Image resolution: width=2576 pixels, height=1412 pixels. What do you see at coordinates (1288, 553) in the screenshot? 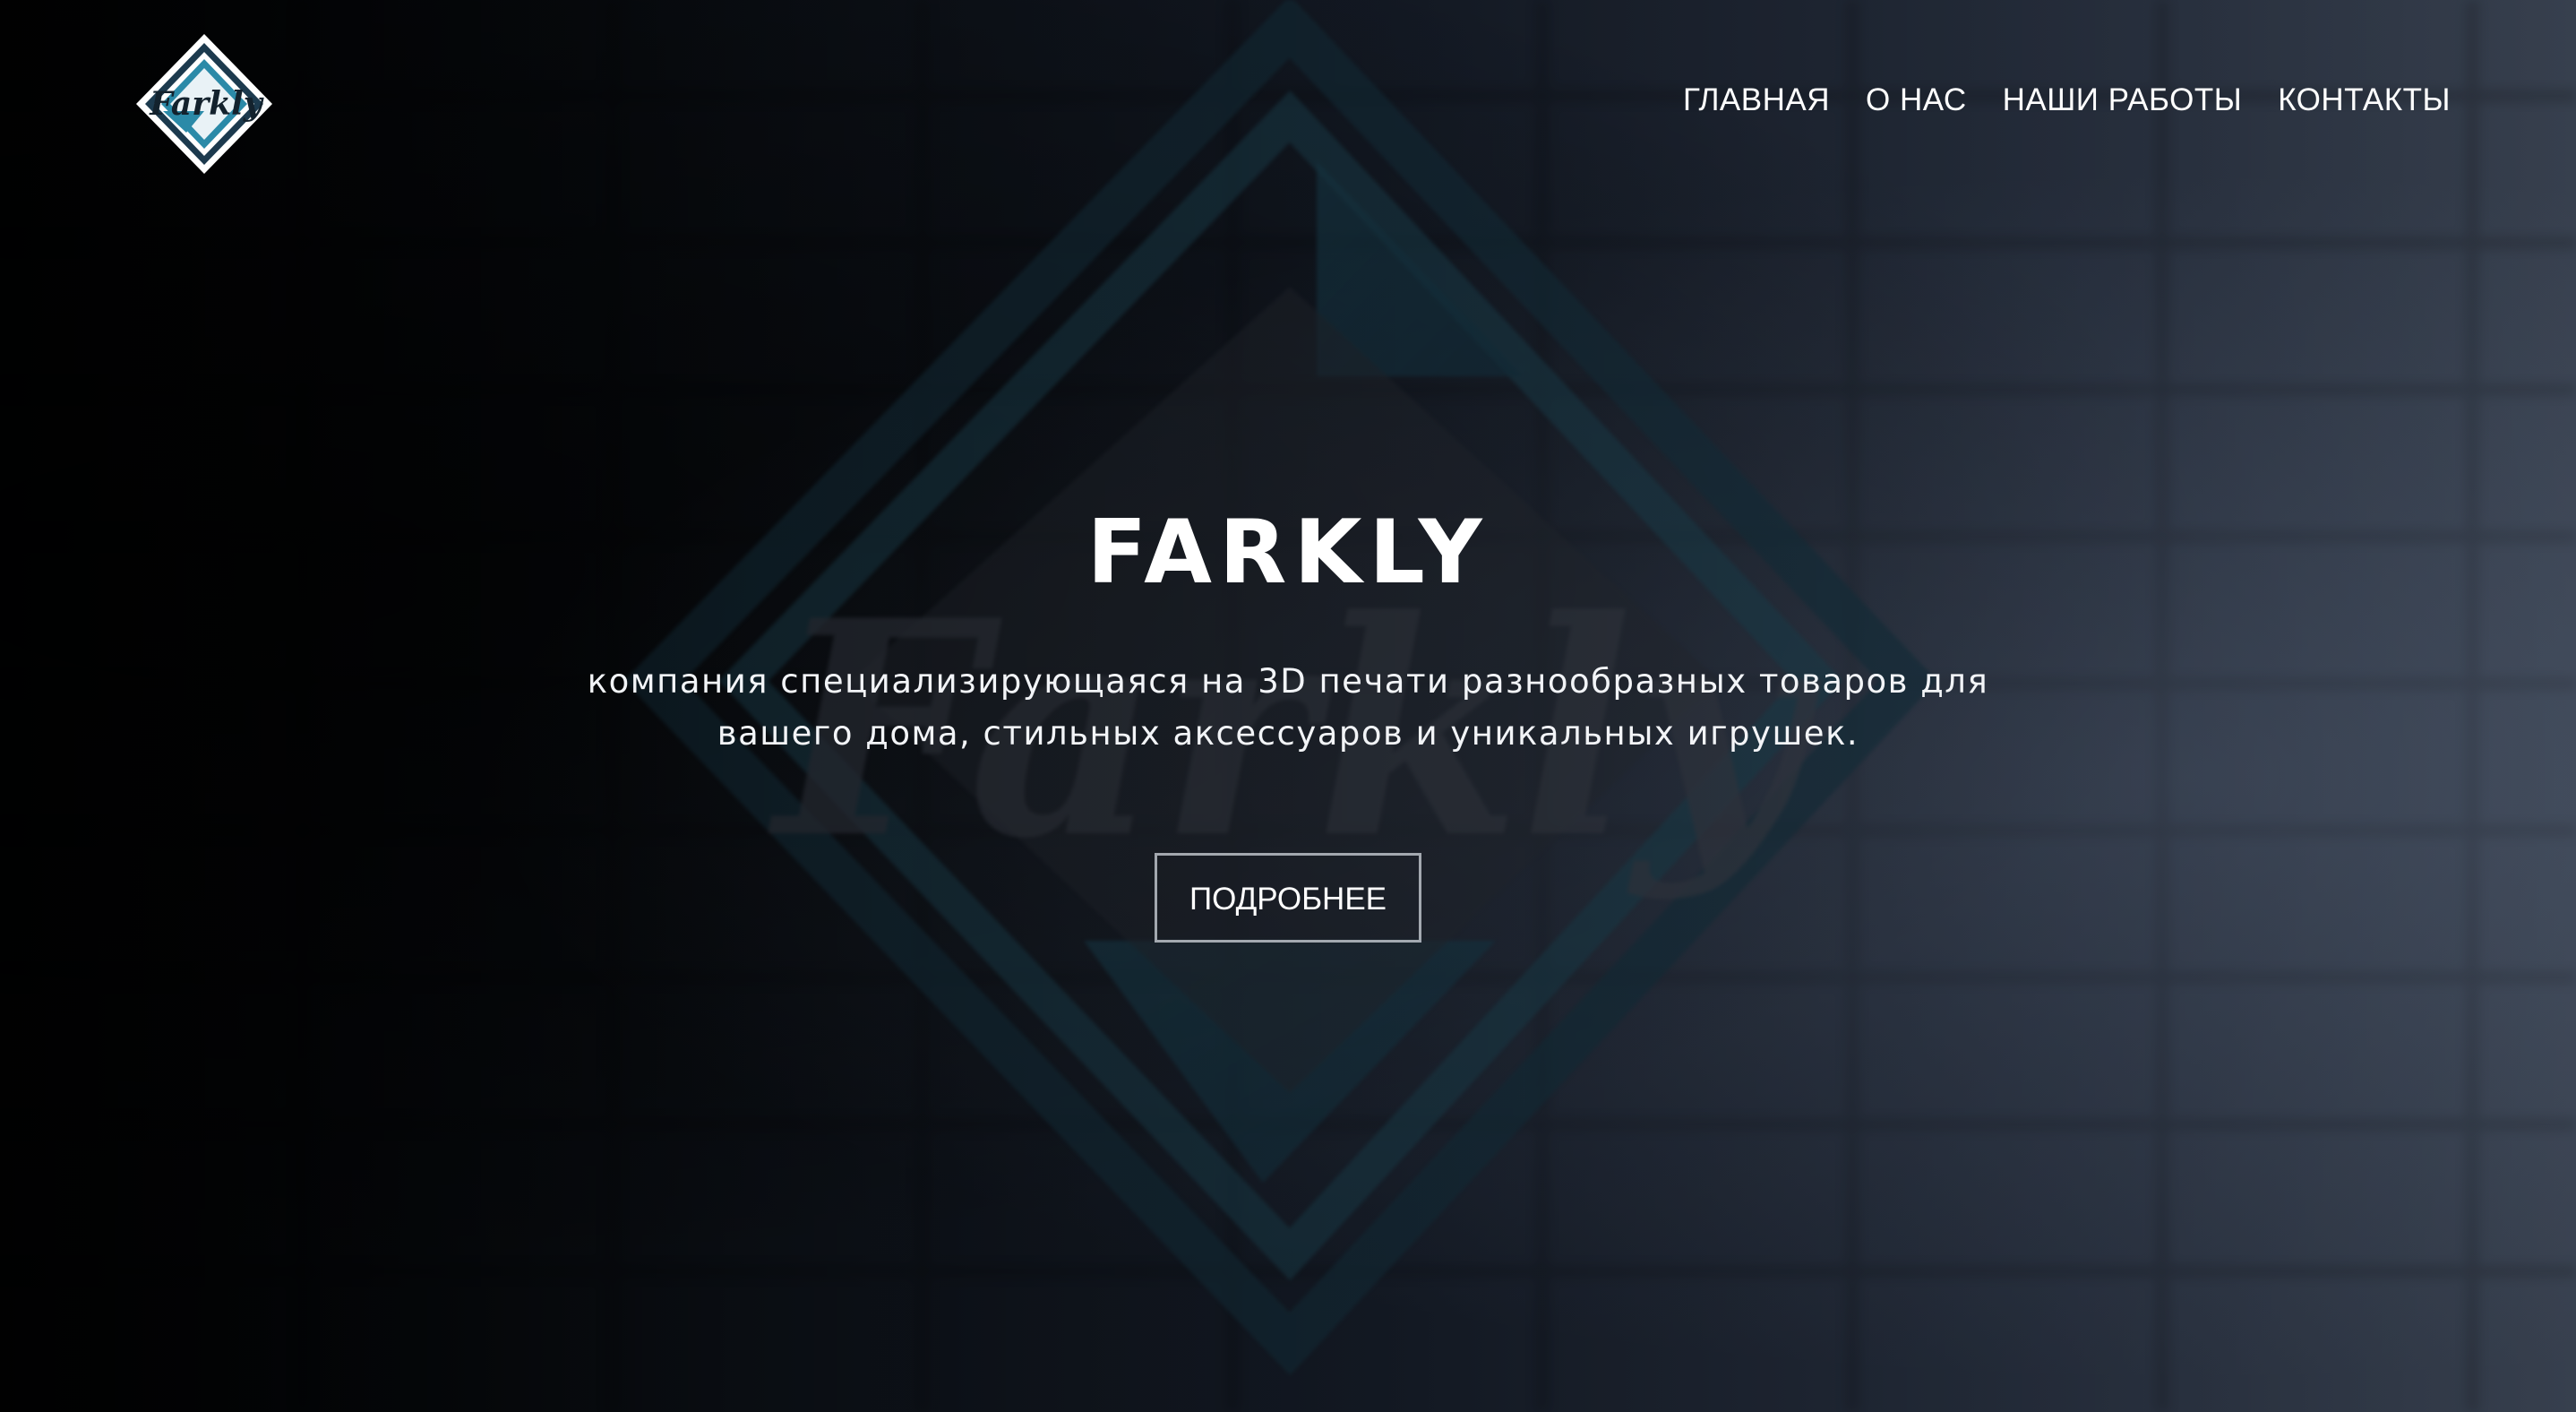
I see `hero-title: FARKLY` at bounding box center [1288, 553].